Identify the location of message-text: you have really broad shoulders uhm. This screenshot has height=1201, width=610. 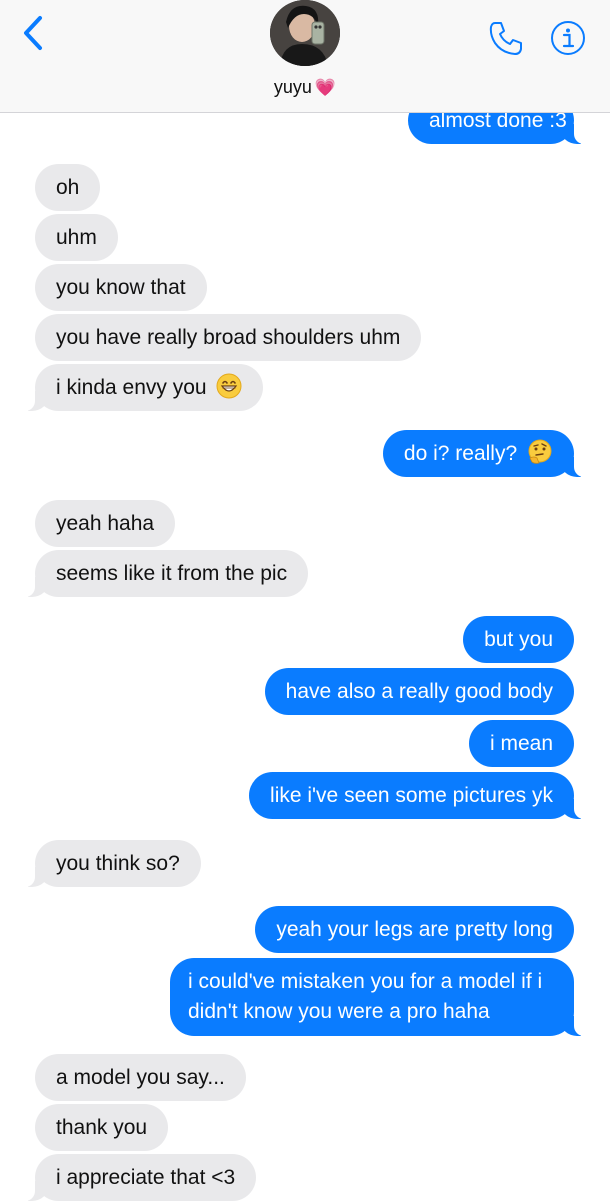
(228, 337).